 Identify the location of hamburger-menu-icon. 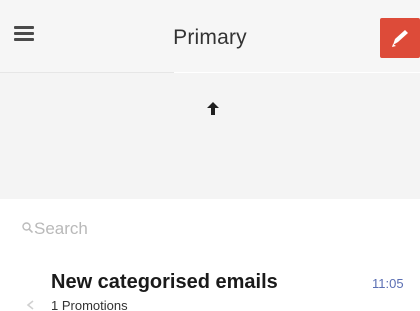
(24, 27).